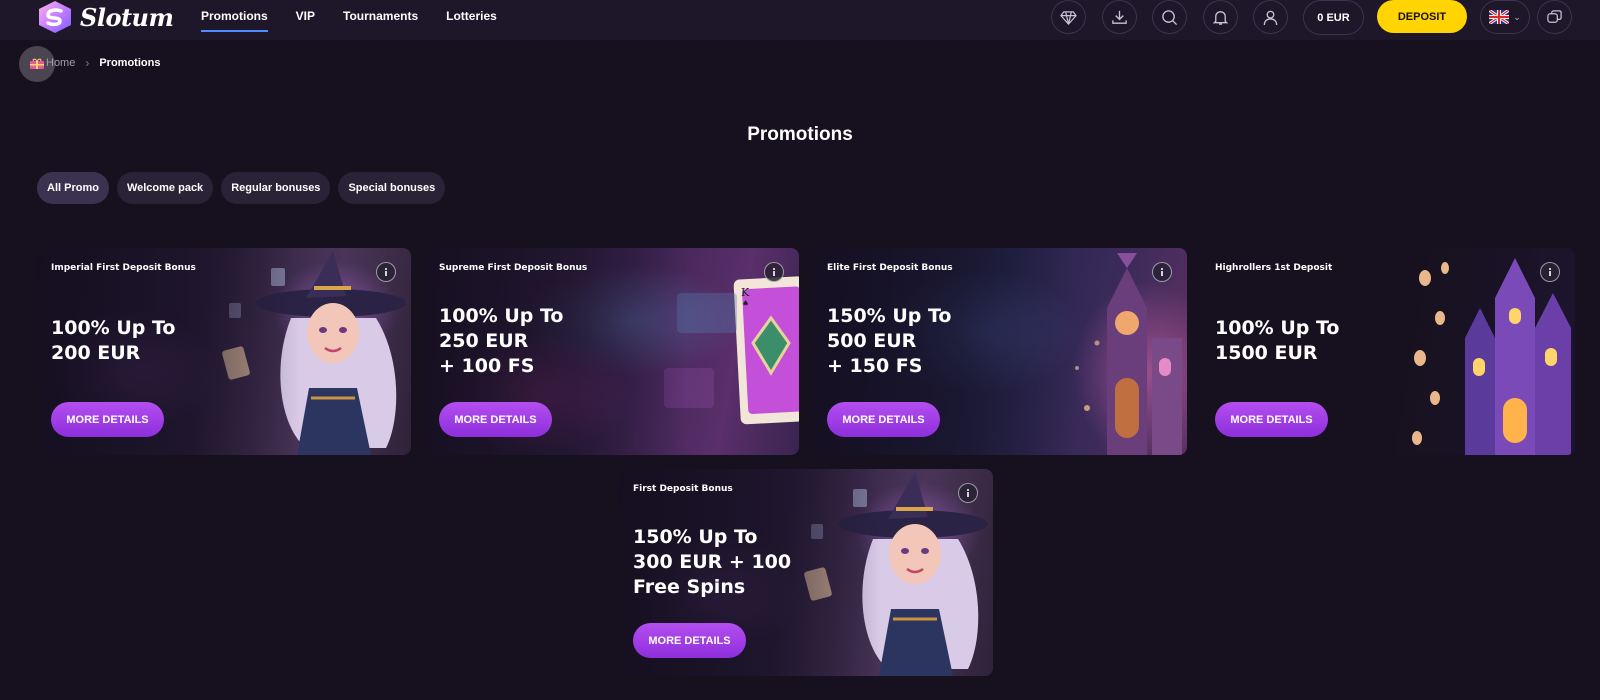 This screenshot has width=1600, height=700. I want to click on profile-button, so click(1270, 17).